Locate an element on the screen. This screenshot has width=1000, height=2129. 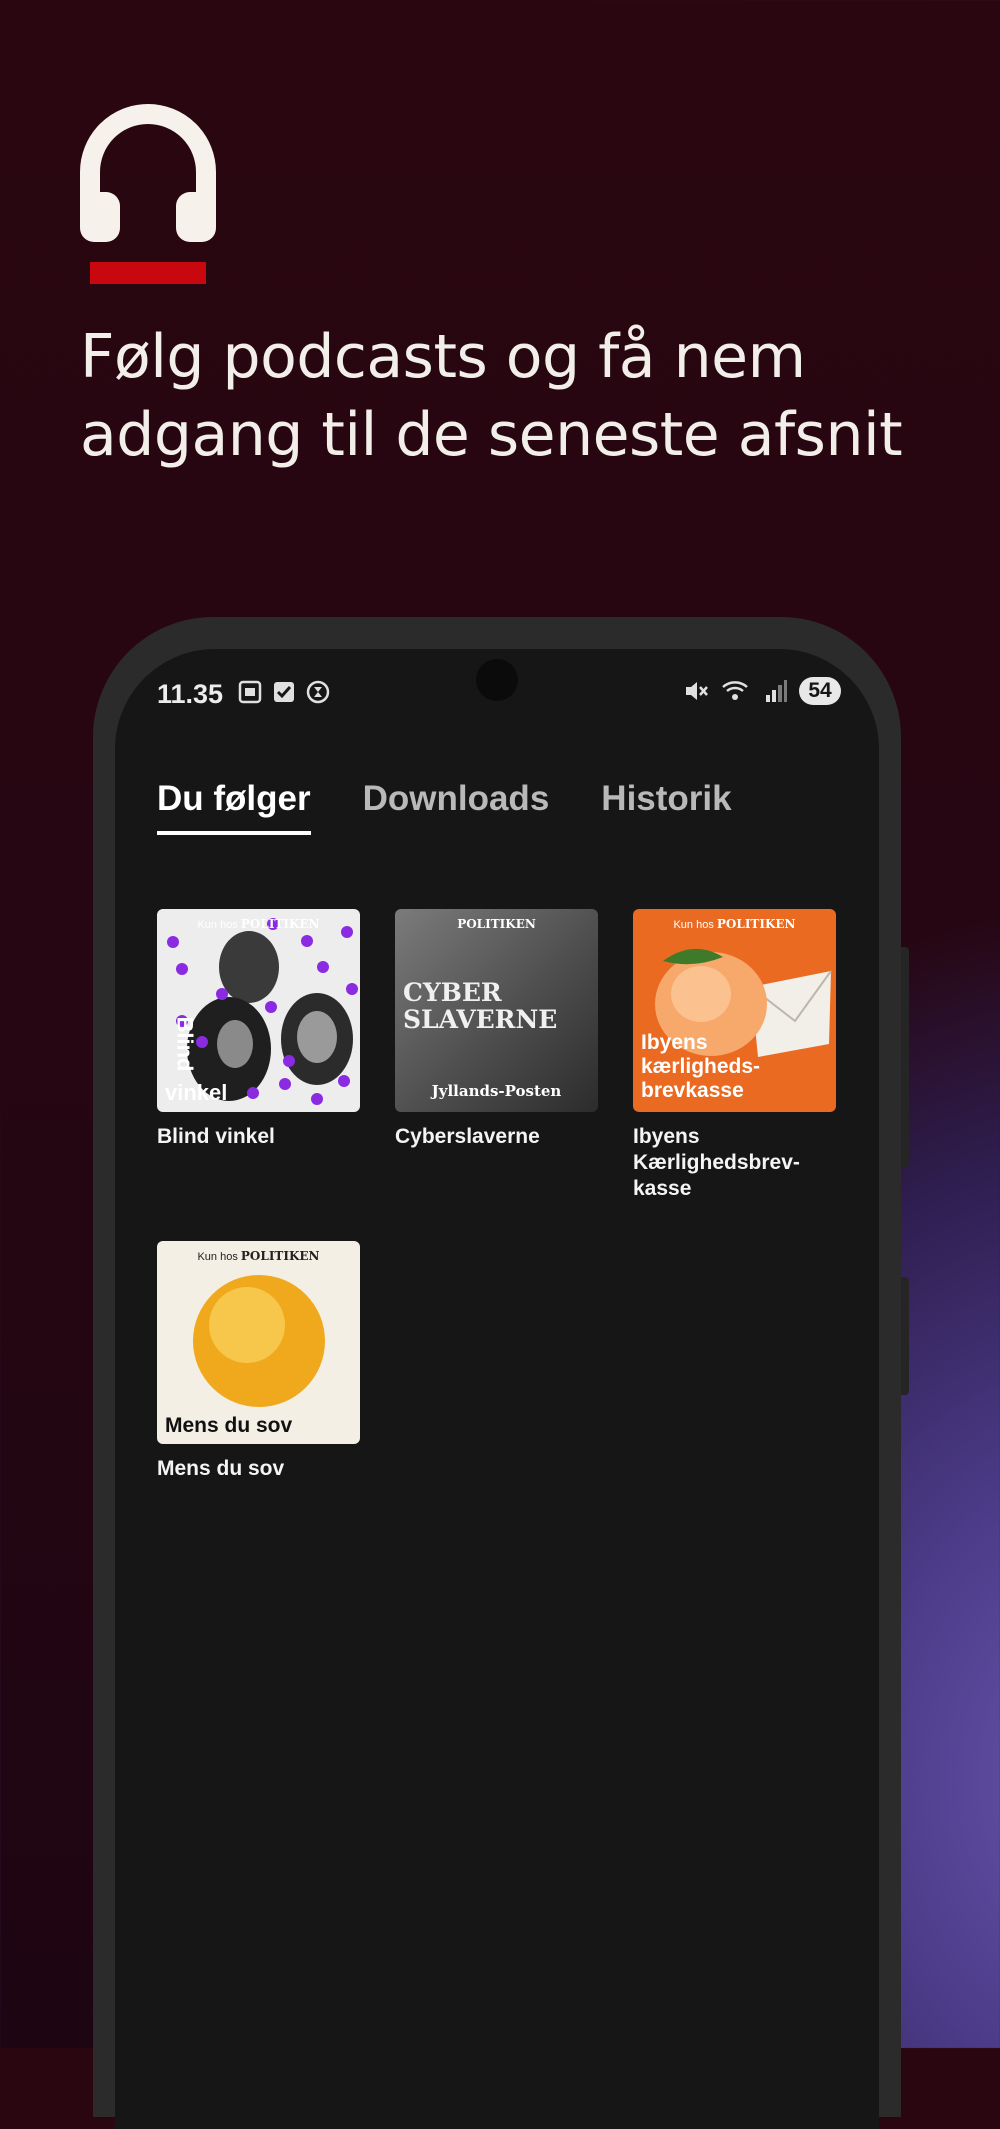
cover-subbrand: Jyllands-Posten is located at coordinates (496, 1091).